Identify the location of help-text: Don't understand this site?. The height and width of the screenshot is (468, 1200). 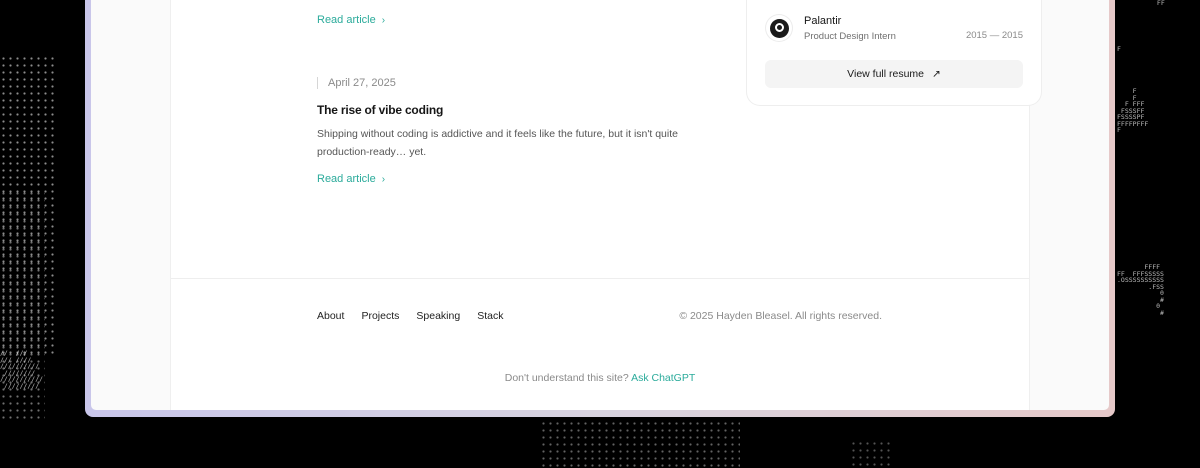
(566, 378).